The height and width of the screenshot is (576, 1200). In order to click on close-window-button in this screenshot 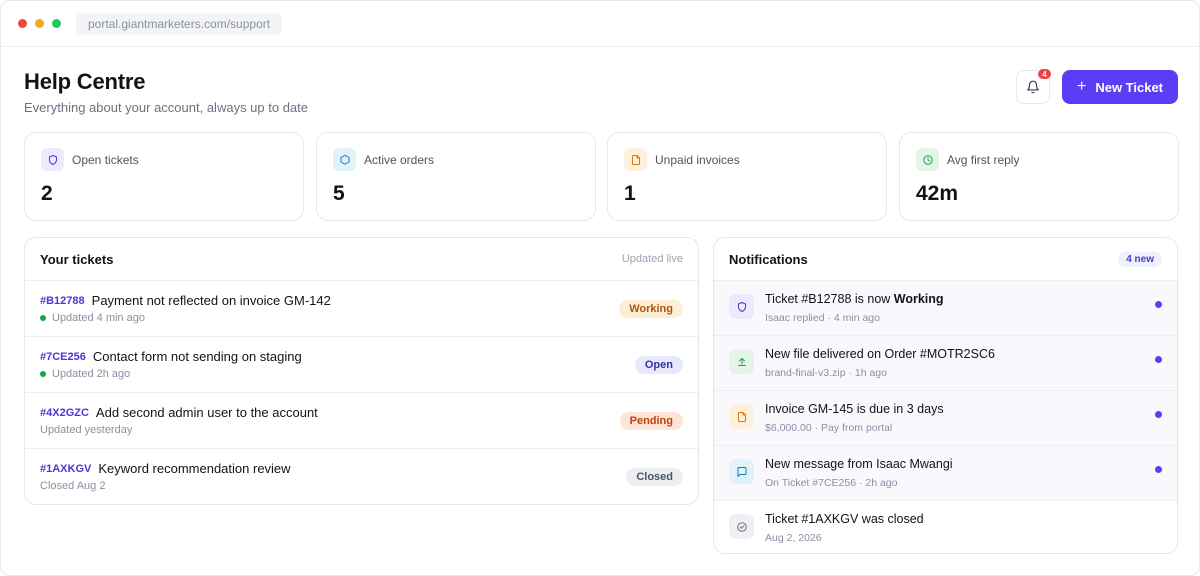, I will do `click(22, 23)`.